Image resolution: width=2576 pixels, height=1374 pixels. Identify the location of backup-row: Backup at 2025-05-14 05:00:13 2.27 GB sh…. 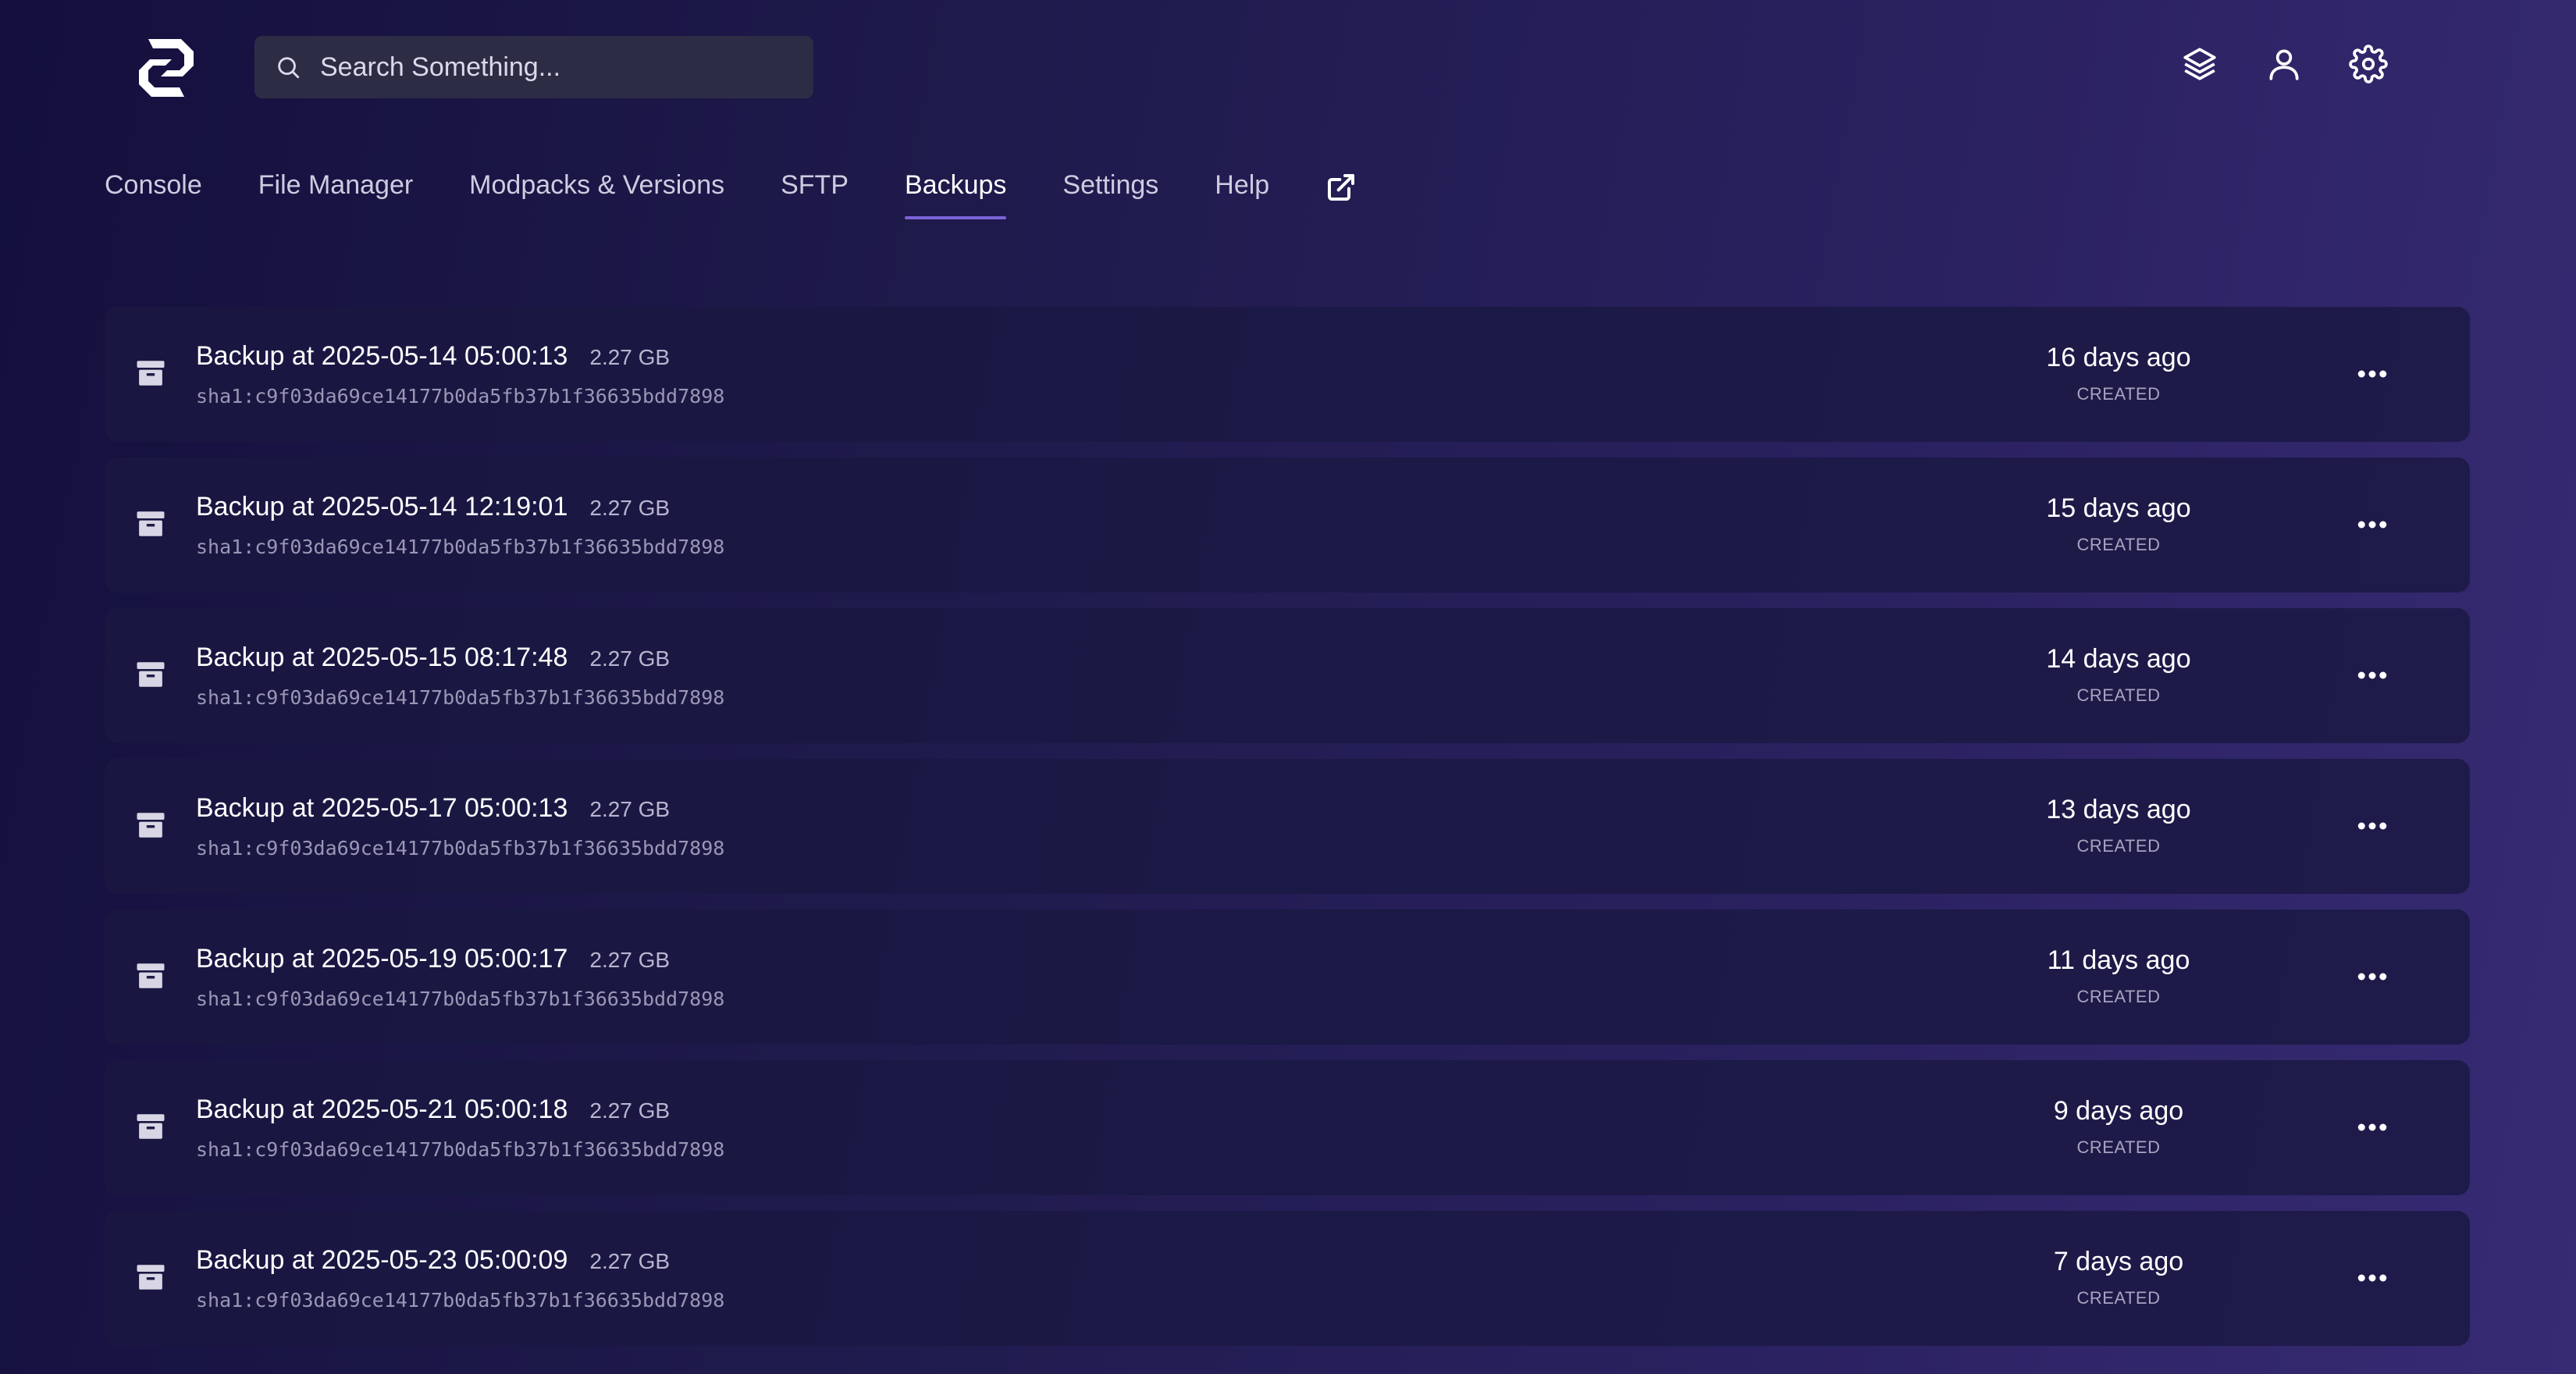
(1287, 374).